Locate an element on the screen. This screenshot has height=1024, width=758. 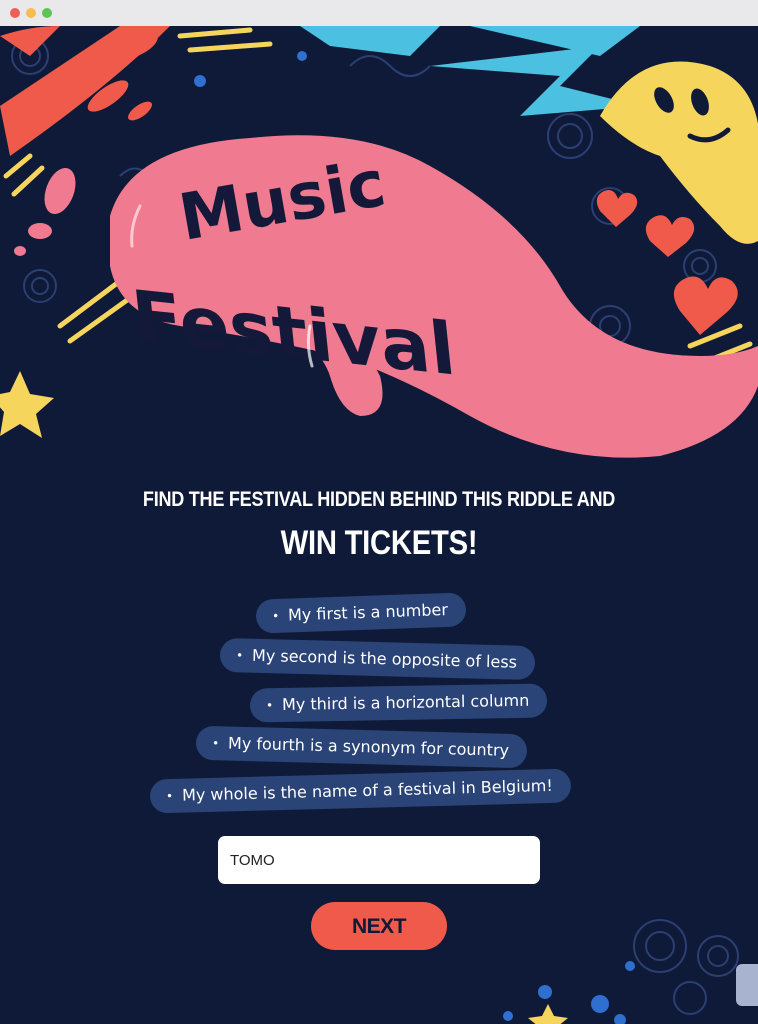
pink-splashes is located at coordinates (45, 211).